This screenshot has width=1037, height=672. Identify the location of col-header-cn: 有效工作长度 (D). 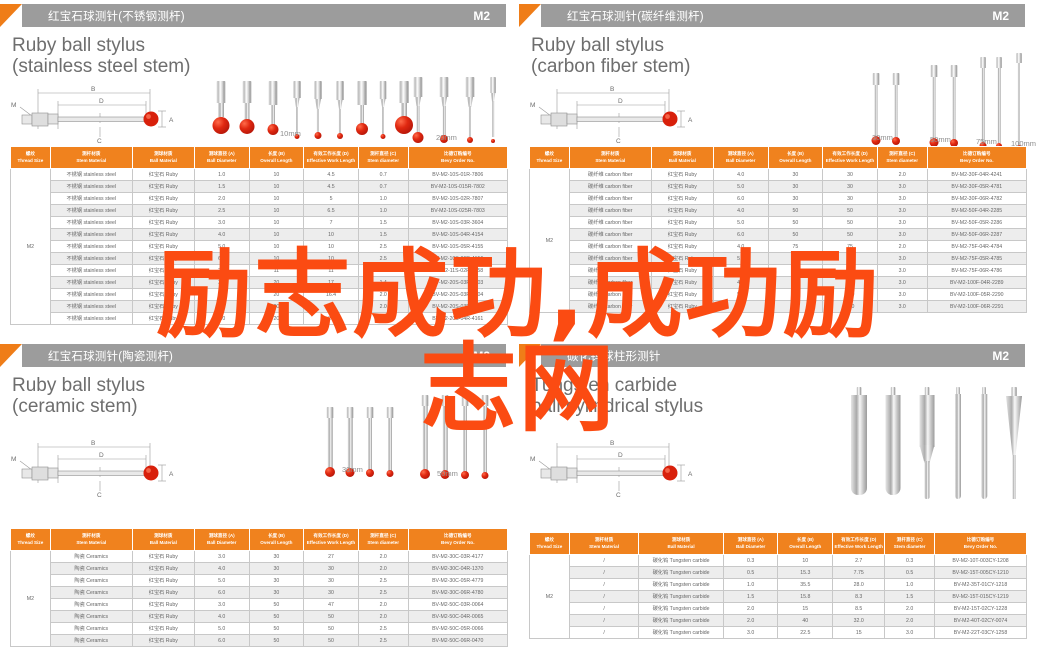
(859, 539).